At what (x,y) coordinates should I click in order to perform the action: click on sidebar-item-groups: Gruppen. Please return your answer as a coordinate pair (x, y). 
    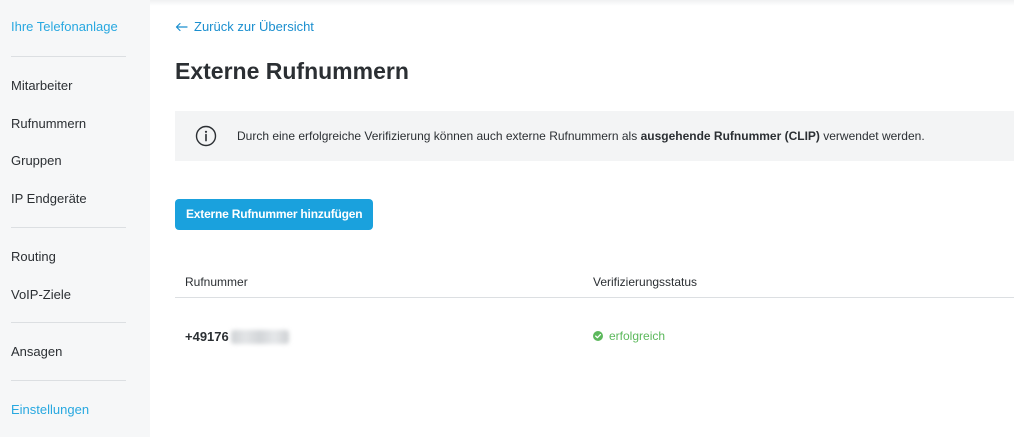
    Looking at the image, I should click on (36, 160).